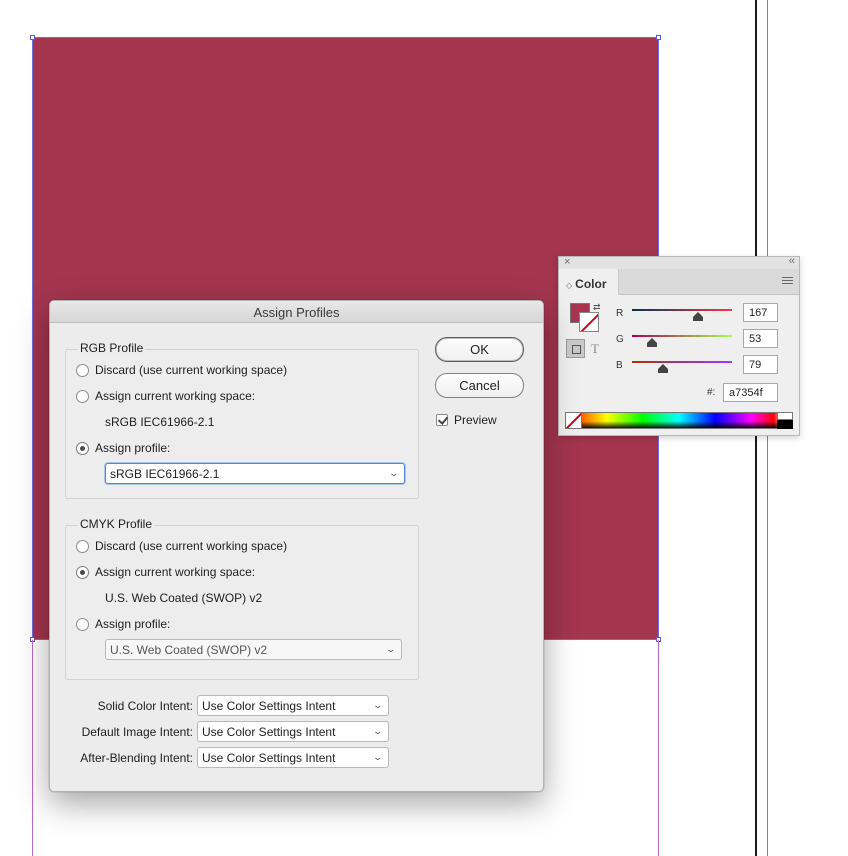 The image size is (848, 856). What do you see at coordinates (760, 338) in the screenshot?
I see `g-value-field: 53` at bounding box center [760, 338].